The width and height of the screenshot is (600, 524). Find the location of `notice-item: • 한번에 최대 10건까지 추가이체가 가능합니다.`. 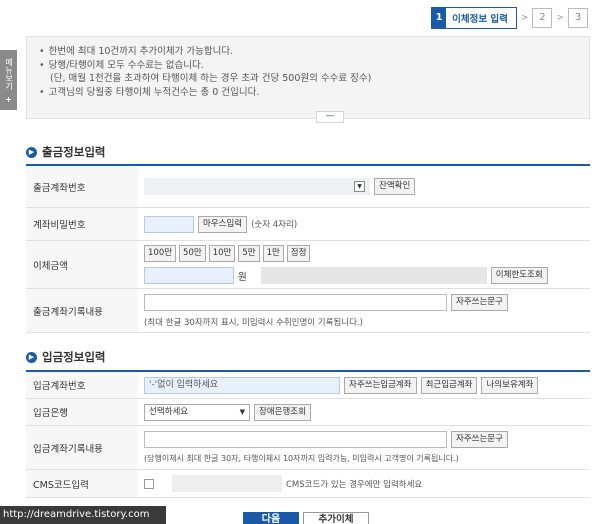

notice-item: • 한번에 최대 10건까지 추가이체가 가능합니다. is located at coordinates (136, 51).